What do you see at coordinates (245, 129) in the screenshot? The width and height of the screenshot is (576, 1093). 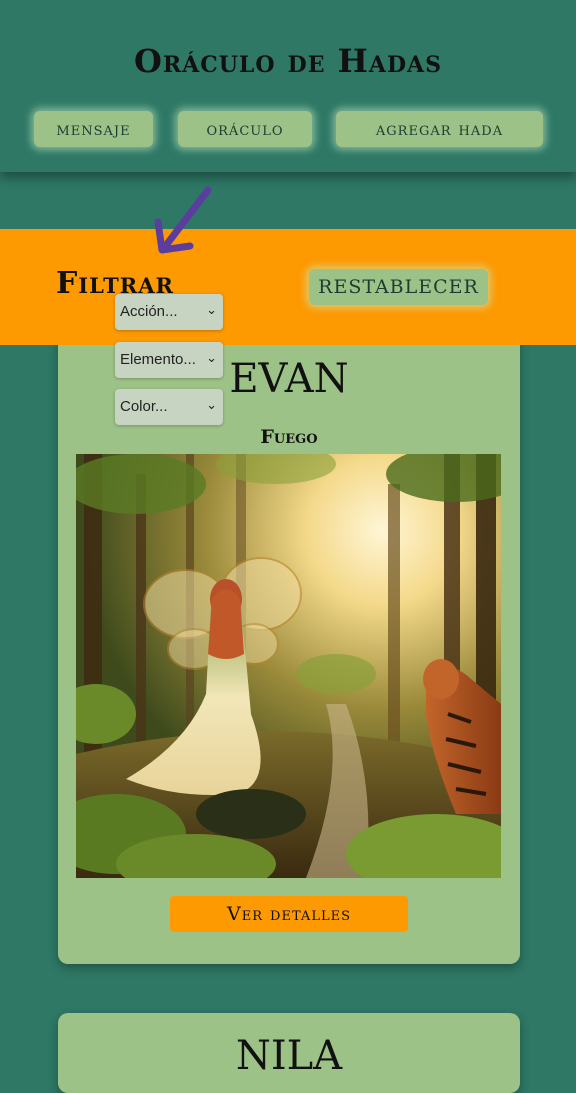 I see `nav-button-oraculo: oráculo` at bounding box center [245, 129].